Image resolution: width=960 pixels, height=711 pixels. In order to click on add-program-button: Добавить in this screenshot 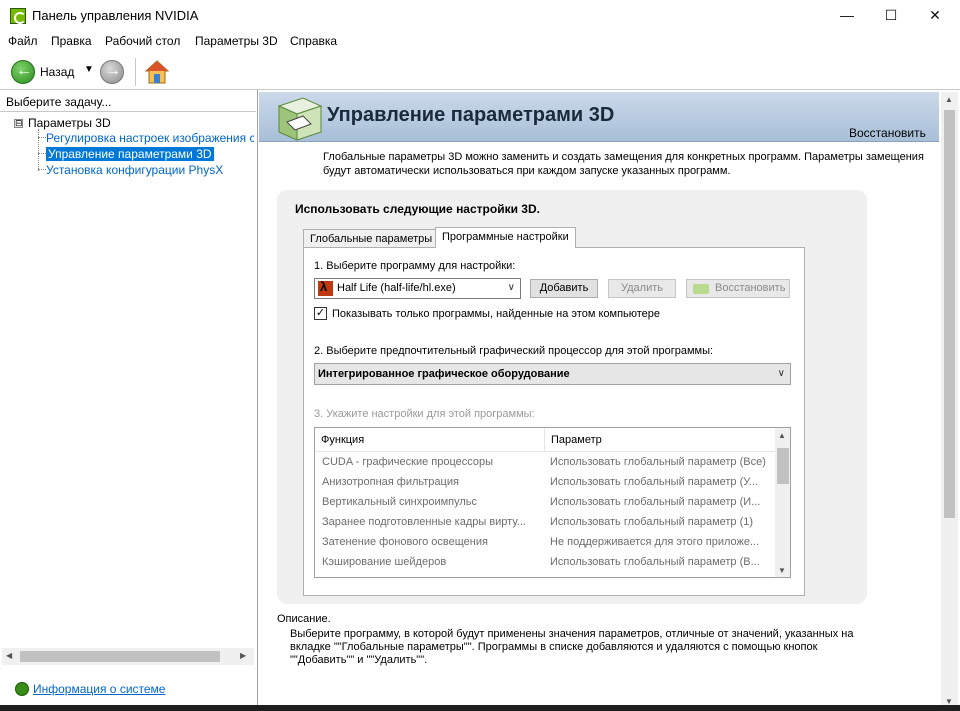, I will do `click(564, 288)`.